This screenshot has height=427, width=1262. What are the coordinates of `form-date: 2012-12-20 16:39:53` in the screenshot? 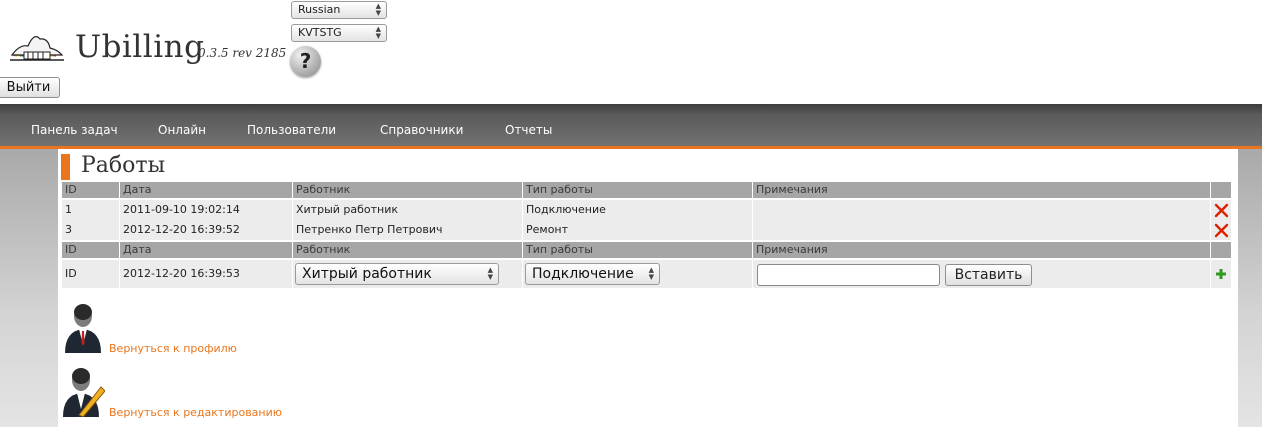 It's located at (206, 274).